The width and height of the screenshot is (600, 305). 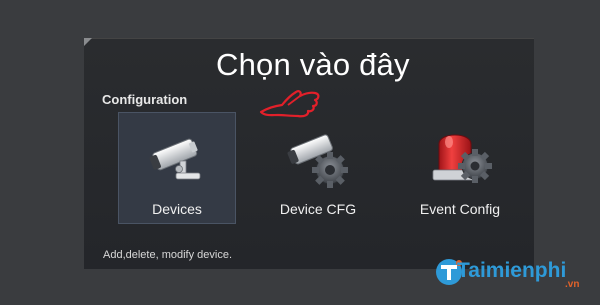 I want to click on panel-corner-decoration, so click(x=88, y=42).